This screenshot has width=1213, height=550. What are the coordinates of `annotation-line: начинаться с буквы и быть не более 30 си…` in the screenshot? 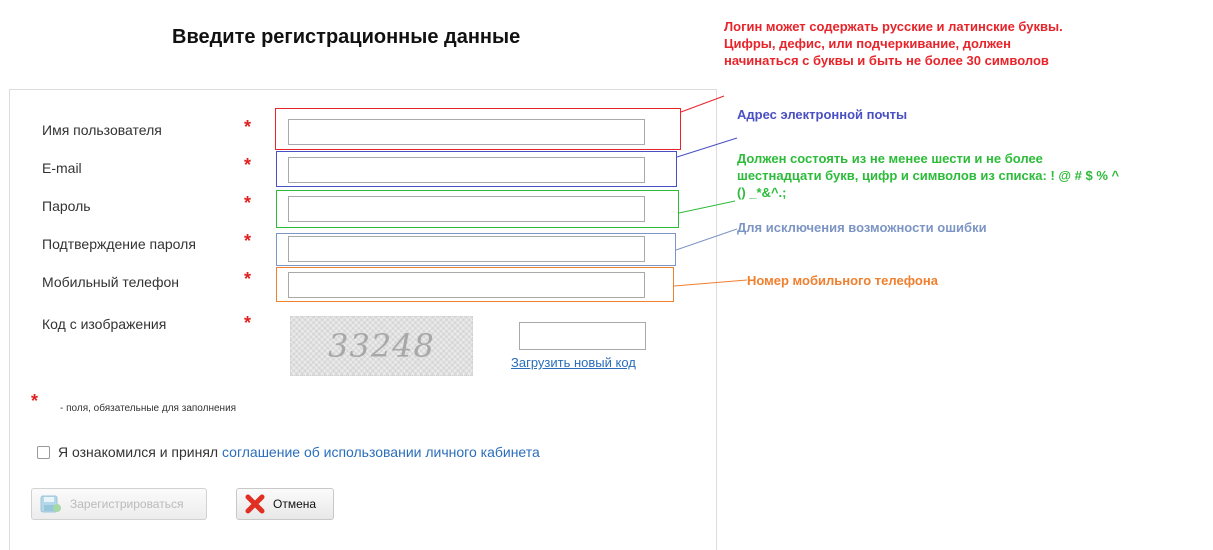 It's located at (886, 60).